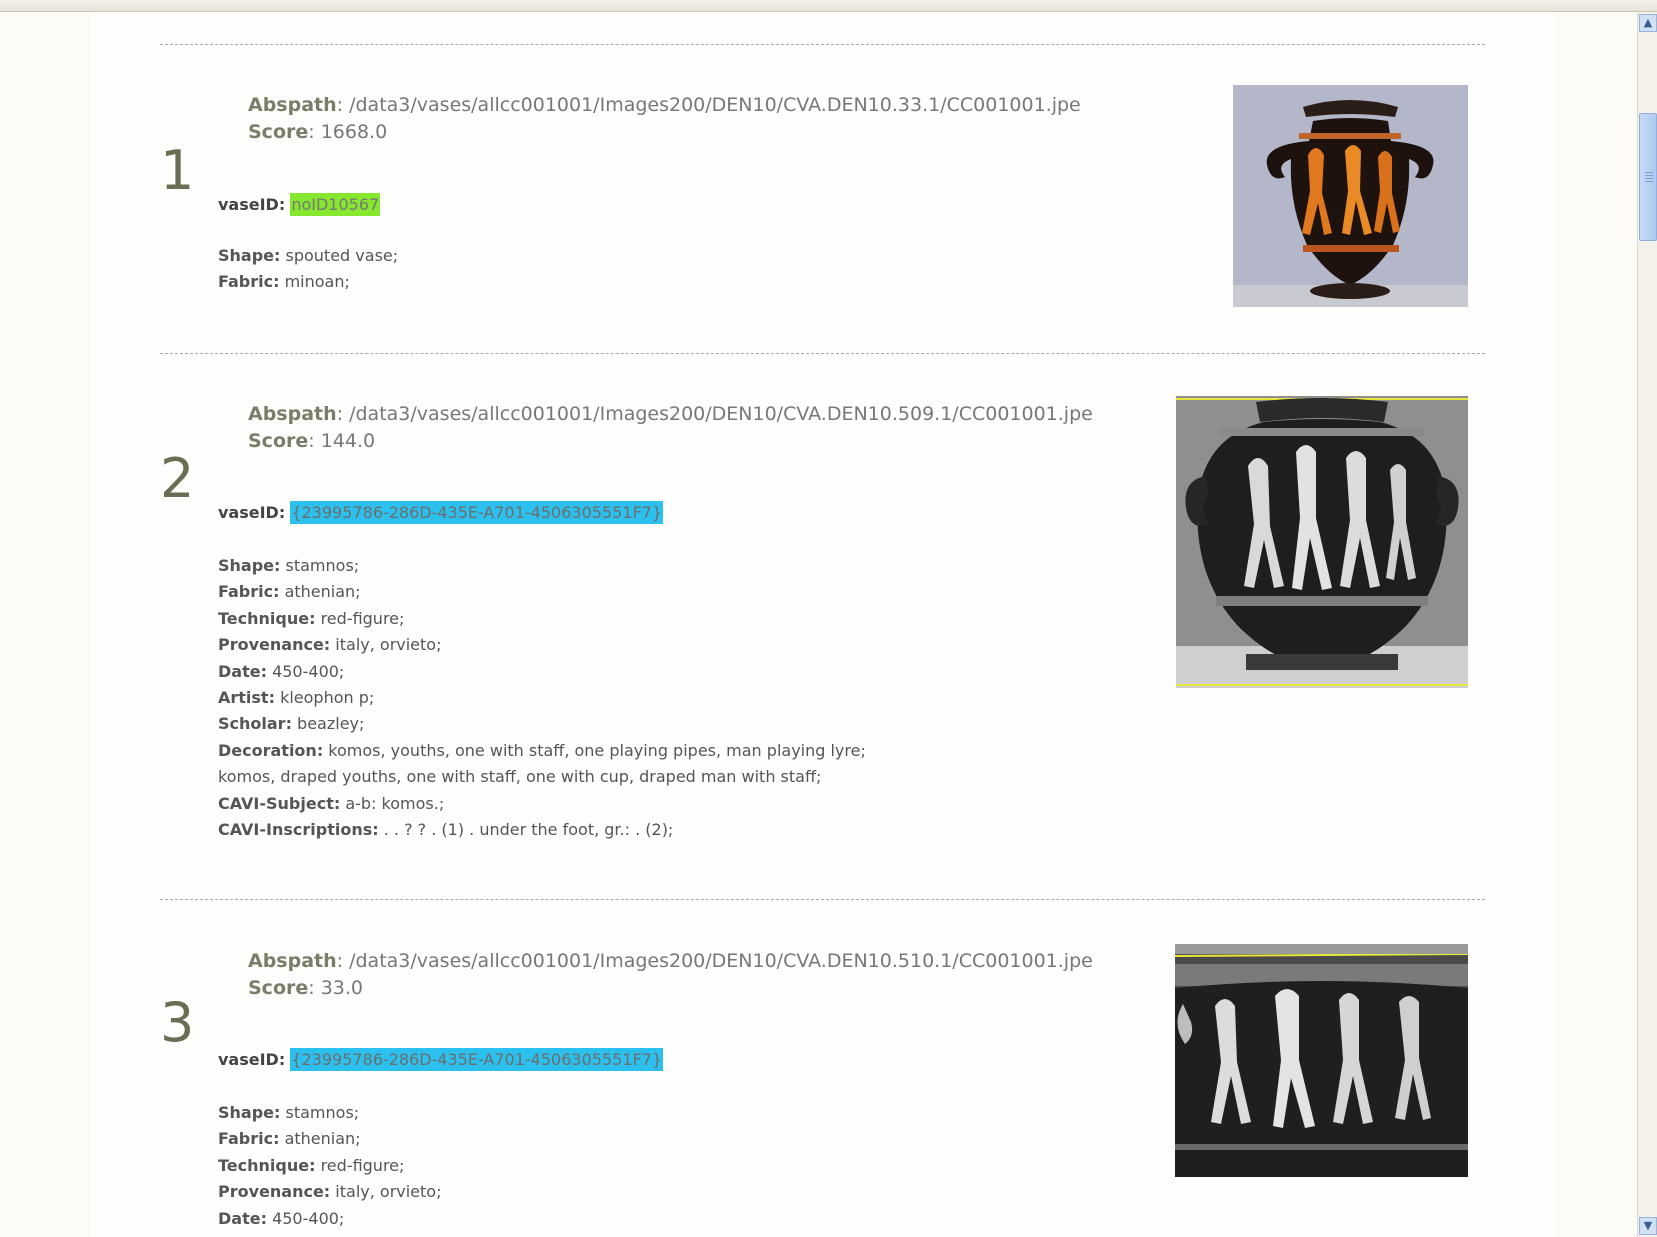 The image size is (1657, 1237). I want to click on result-rank: 3, so click(177, 1022).